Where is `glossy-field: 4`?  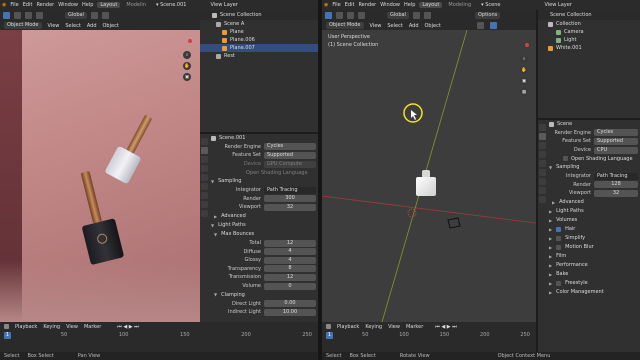 glossy-field: 4 is located at coordinates (290, 260).